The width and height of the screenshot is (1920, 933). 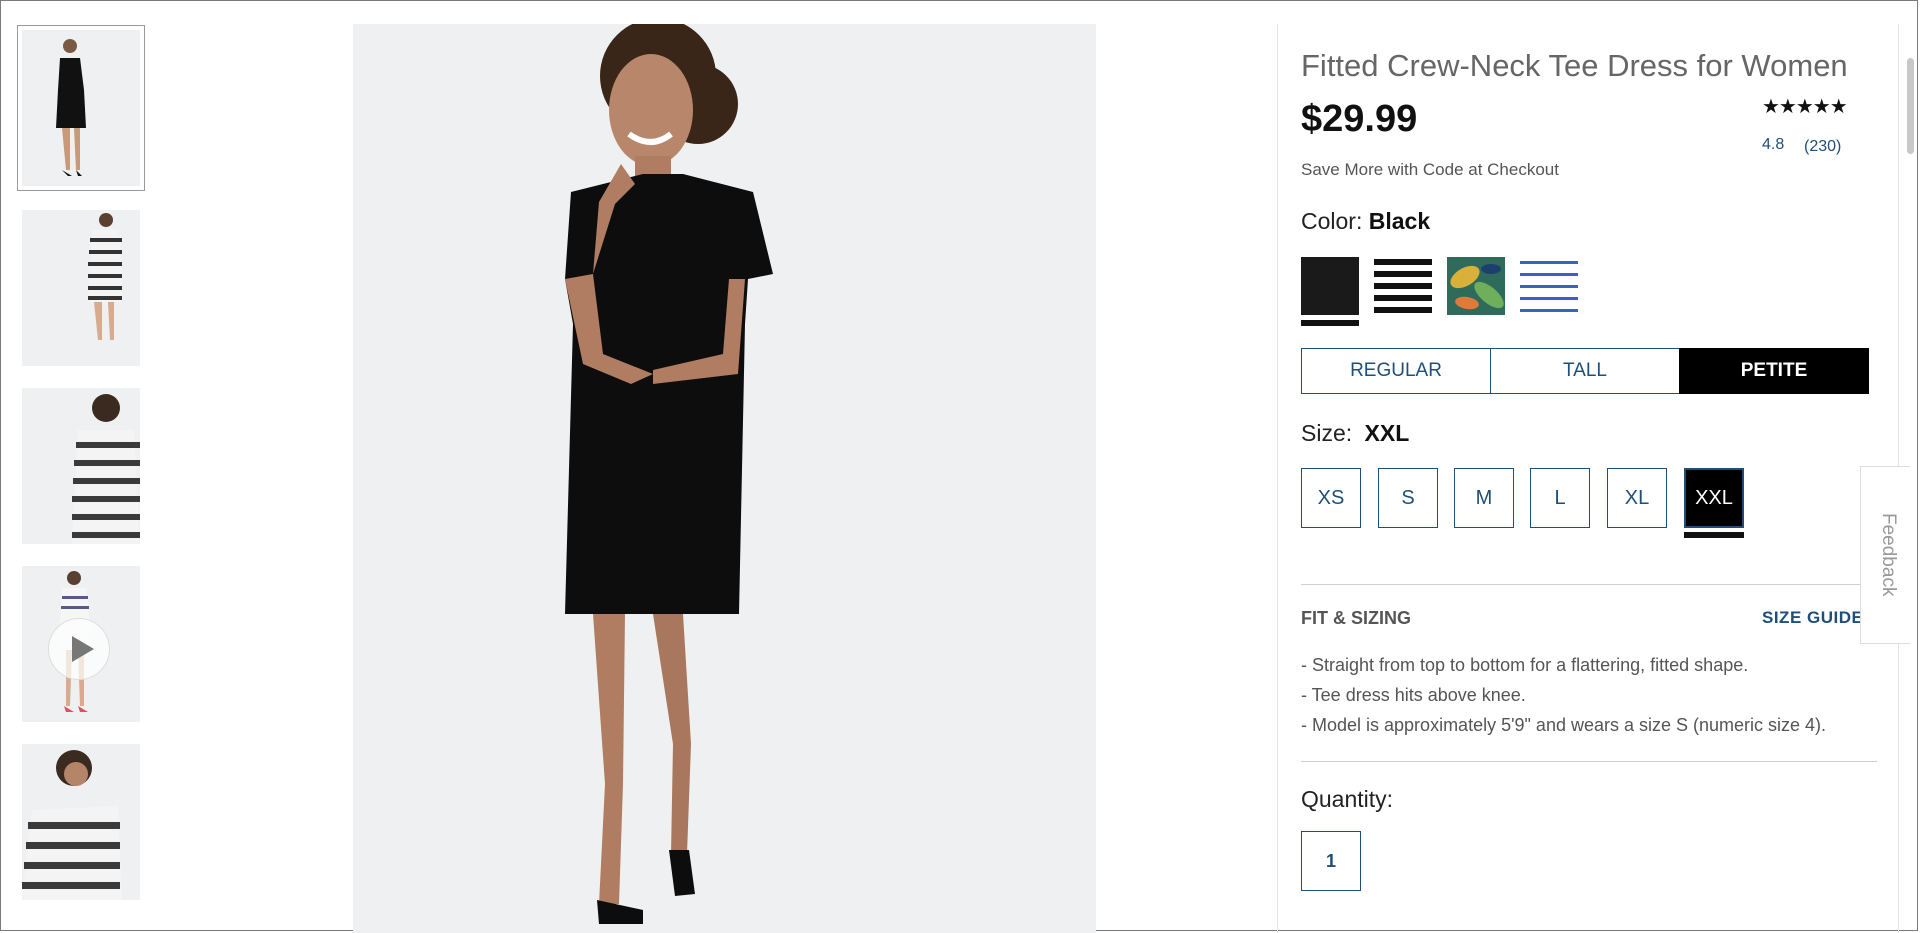 What do you see at coordinates (1773, 145) in the screenshot?
I see `rating-value: 4.8` at bounding box center [1773, 145].